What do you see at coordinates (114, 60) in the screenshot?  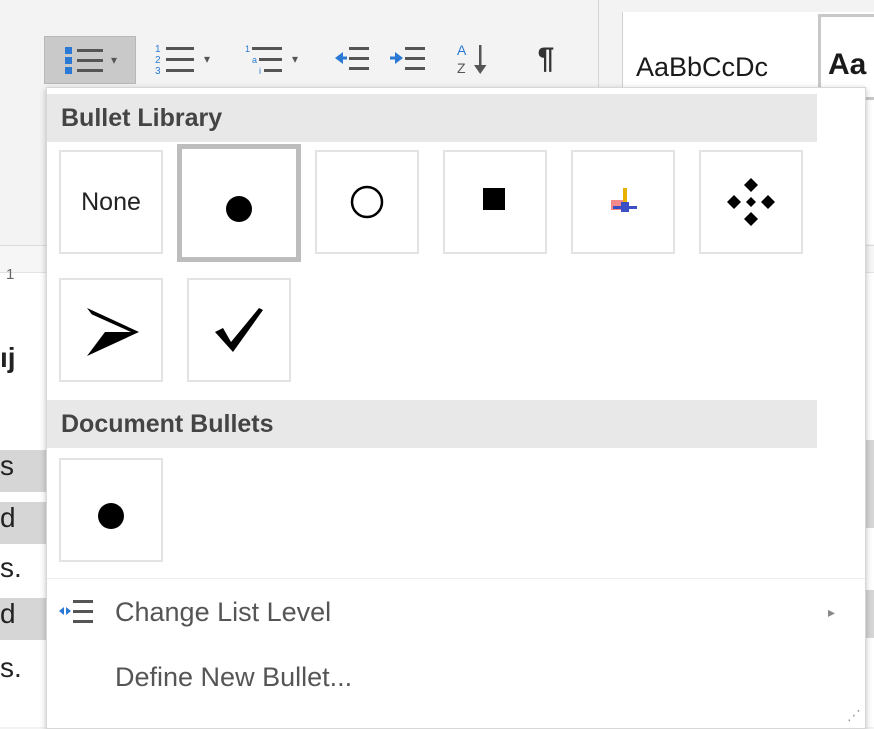 I see `bullets-dropdown-arrow: ▾` at bounding box center [114, 60].